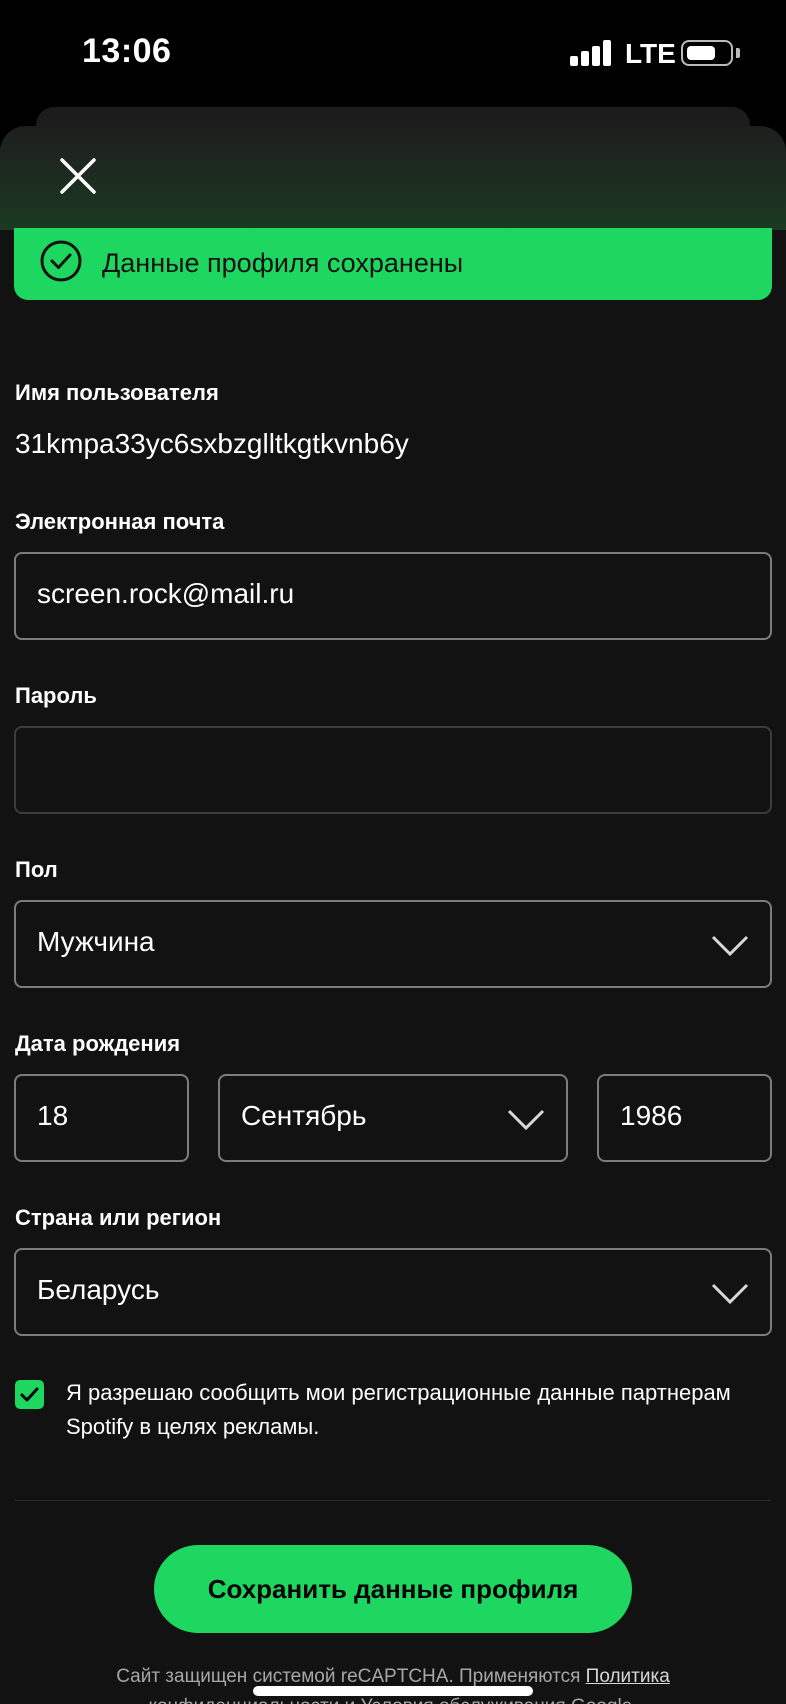  I want to click on birth-year-value: 1986, so click(651, 1115).